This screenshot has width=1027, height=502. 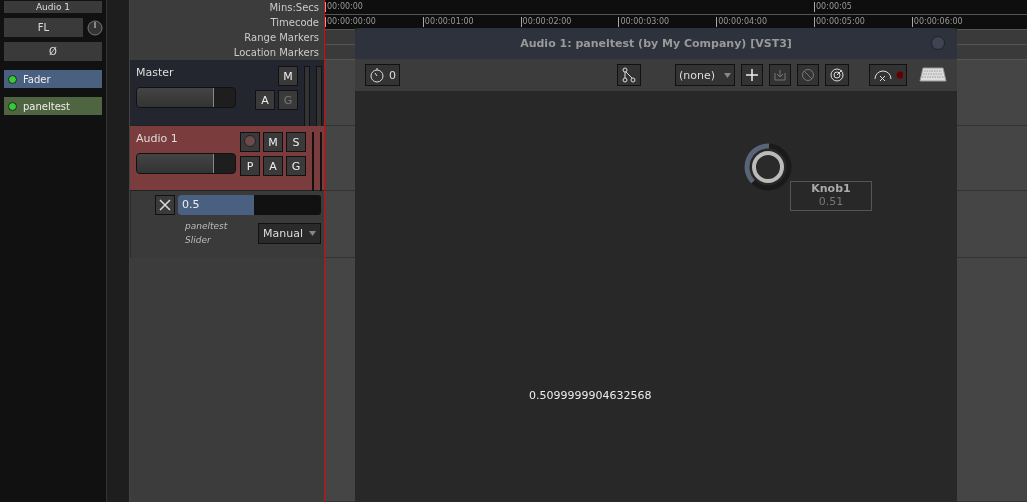 I want to click on latency-button: 0, so click(x=382, y=75).